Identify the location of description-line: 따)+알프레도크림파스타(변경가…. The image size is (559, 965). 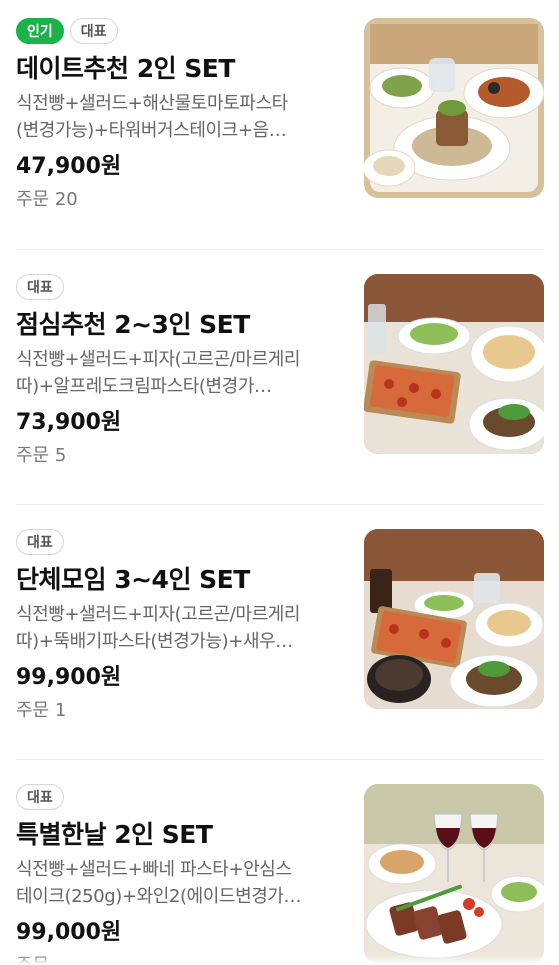
(144, 386).